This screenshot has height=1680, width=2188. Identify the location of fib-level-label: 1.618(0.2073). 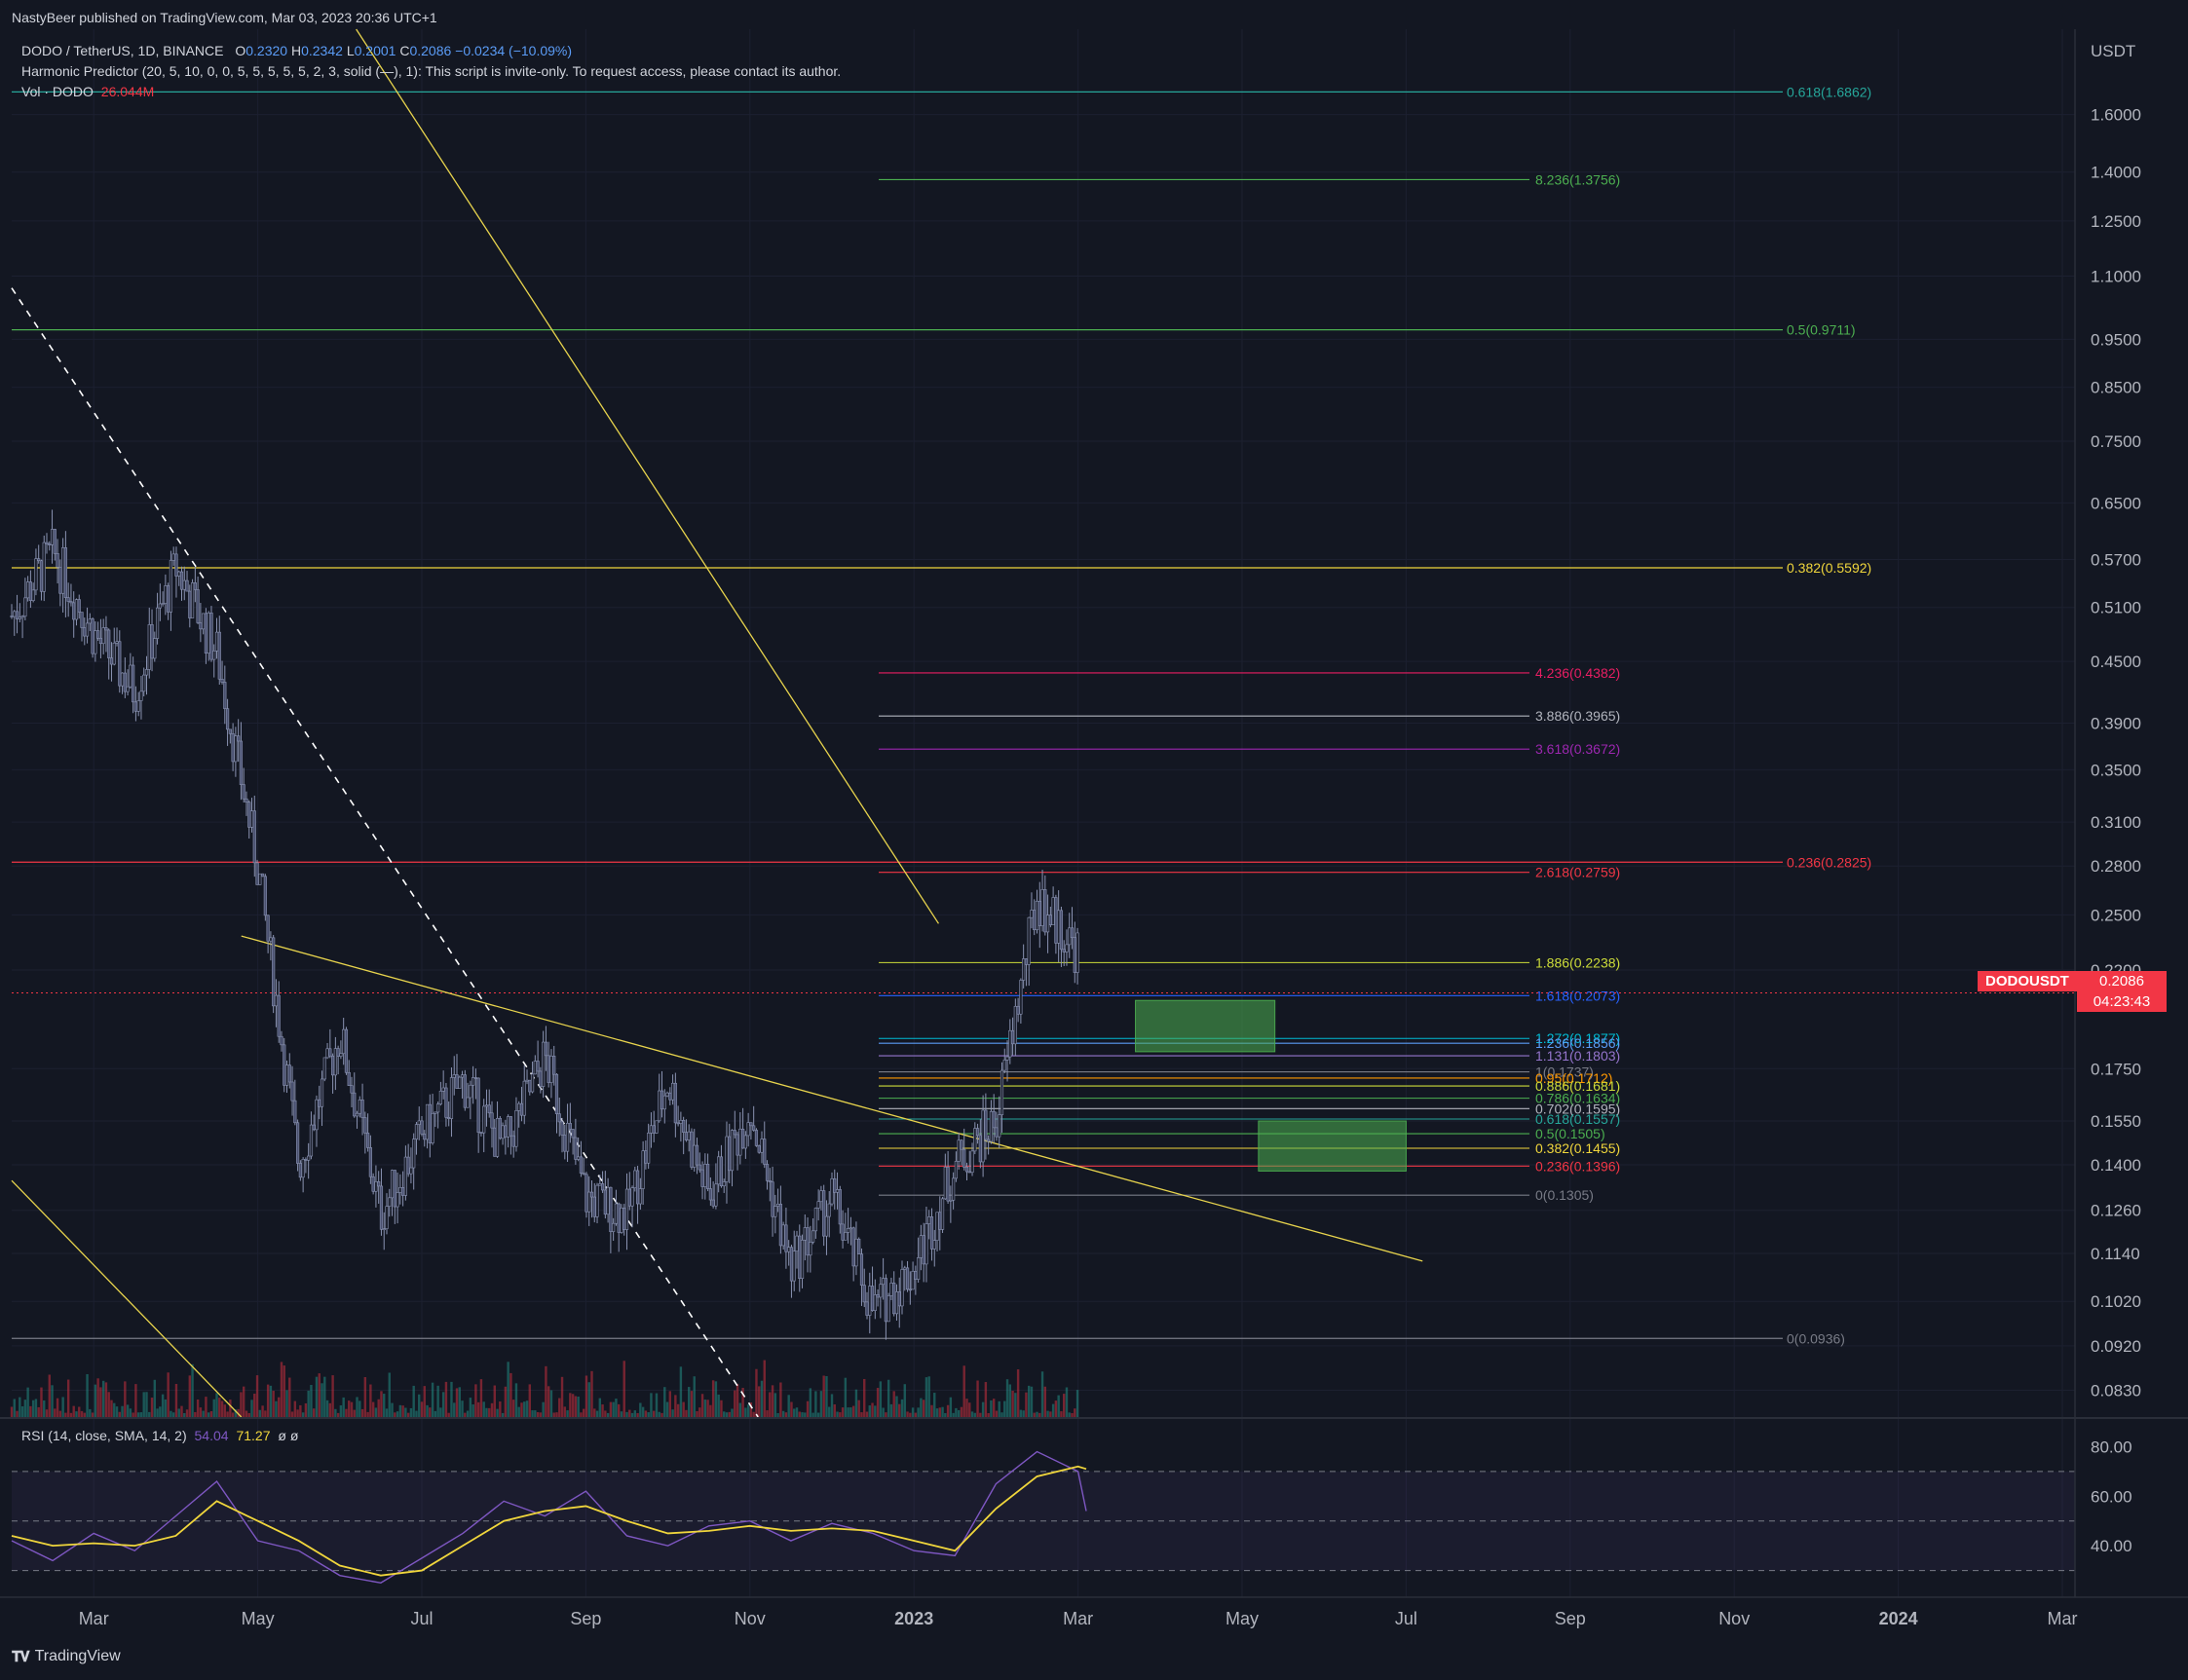
(1578, 995).